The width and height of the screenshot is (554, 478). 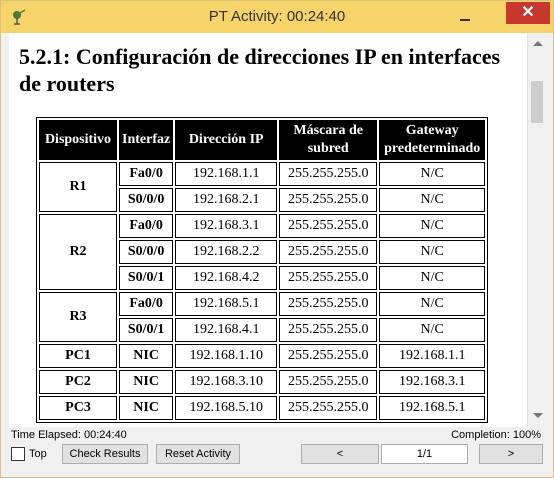 I want to click on reset-activity-button: Reset Activity, so click(x=198, y=454).